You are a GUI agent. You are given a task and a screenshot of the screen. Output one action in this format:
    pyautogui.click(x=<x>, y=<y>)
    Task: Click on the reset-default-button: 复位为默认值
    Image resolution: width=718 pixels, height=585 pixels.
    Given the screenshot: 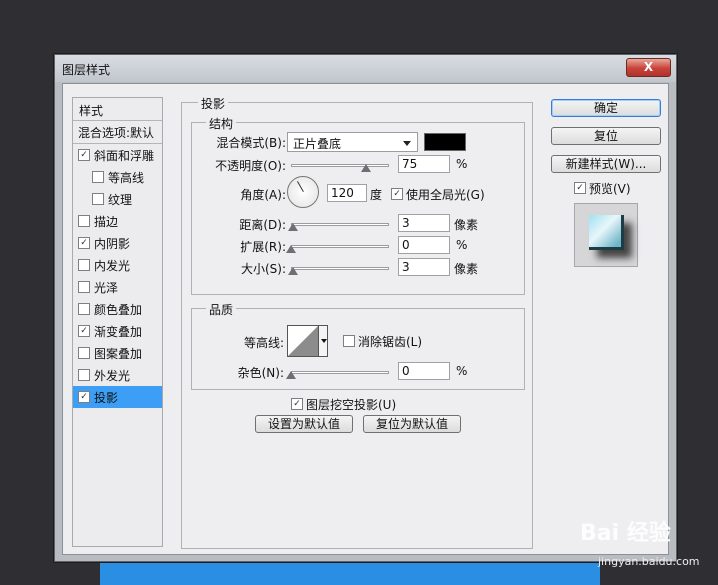 What is the action you would take?
    pyautogui.click(x=412, y=424)
    